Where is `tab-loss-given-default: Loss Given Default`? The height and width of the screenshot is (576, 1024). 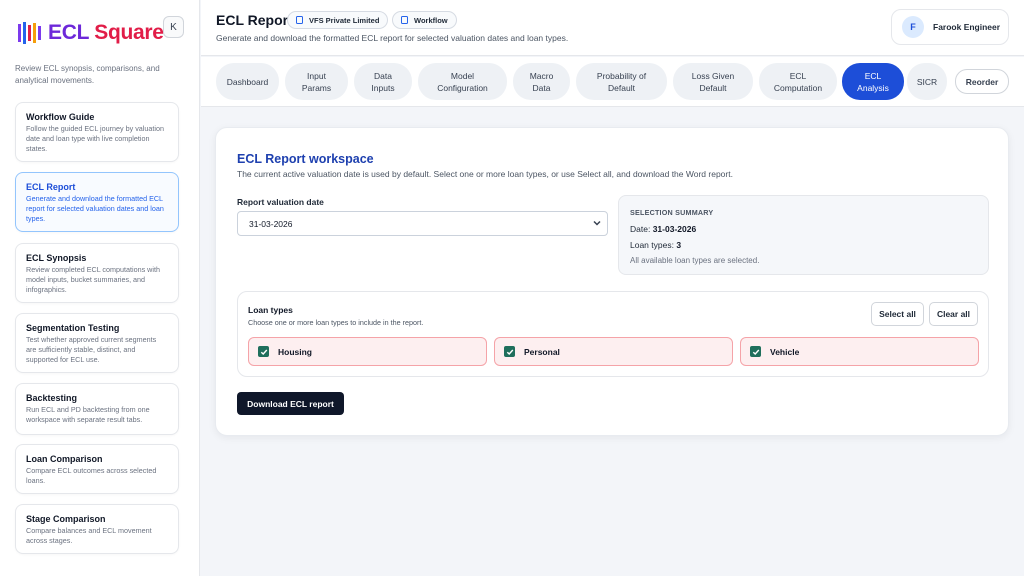 tab-loss-given-default: Loss Given Default is located at coordinates (713, 81).